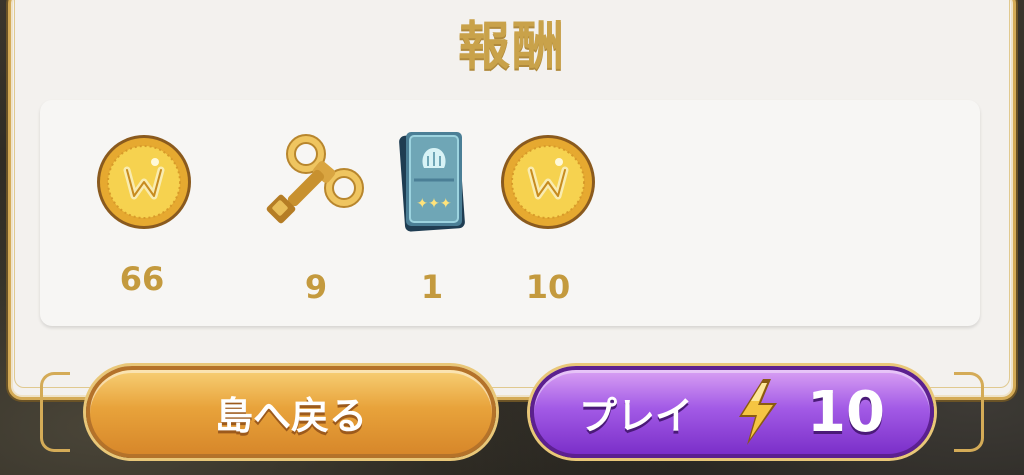 The width and height of the screenshot is (1024, 475). What do you see at coordinates (316, 287) in the screenshot?
I see `reward-count: 9` at bounding box center [316, 287].